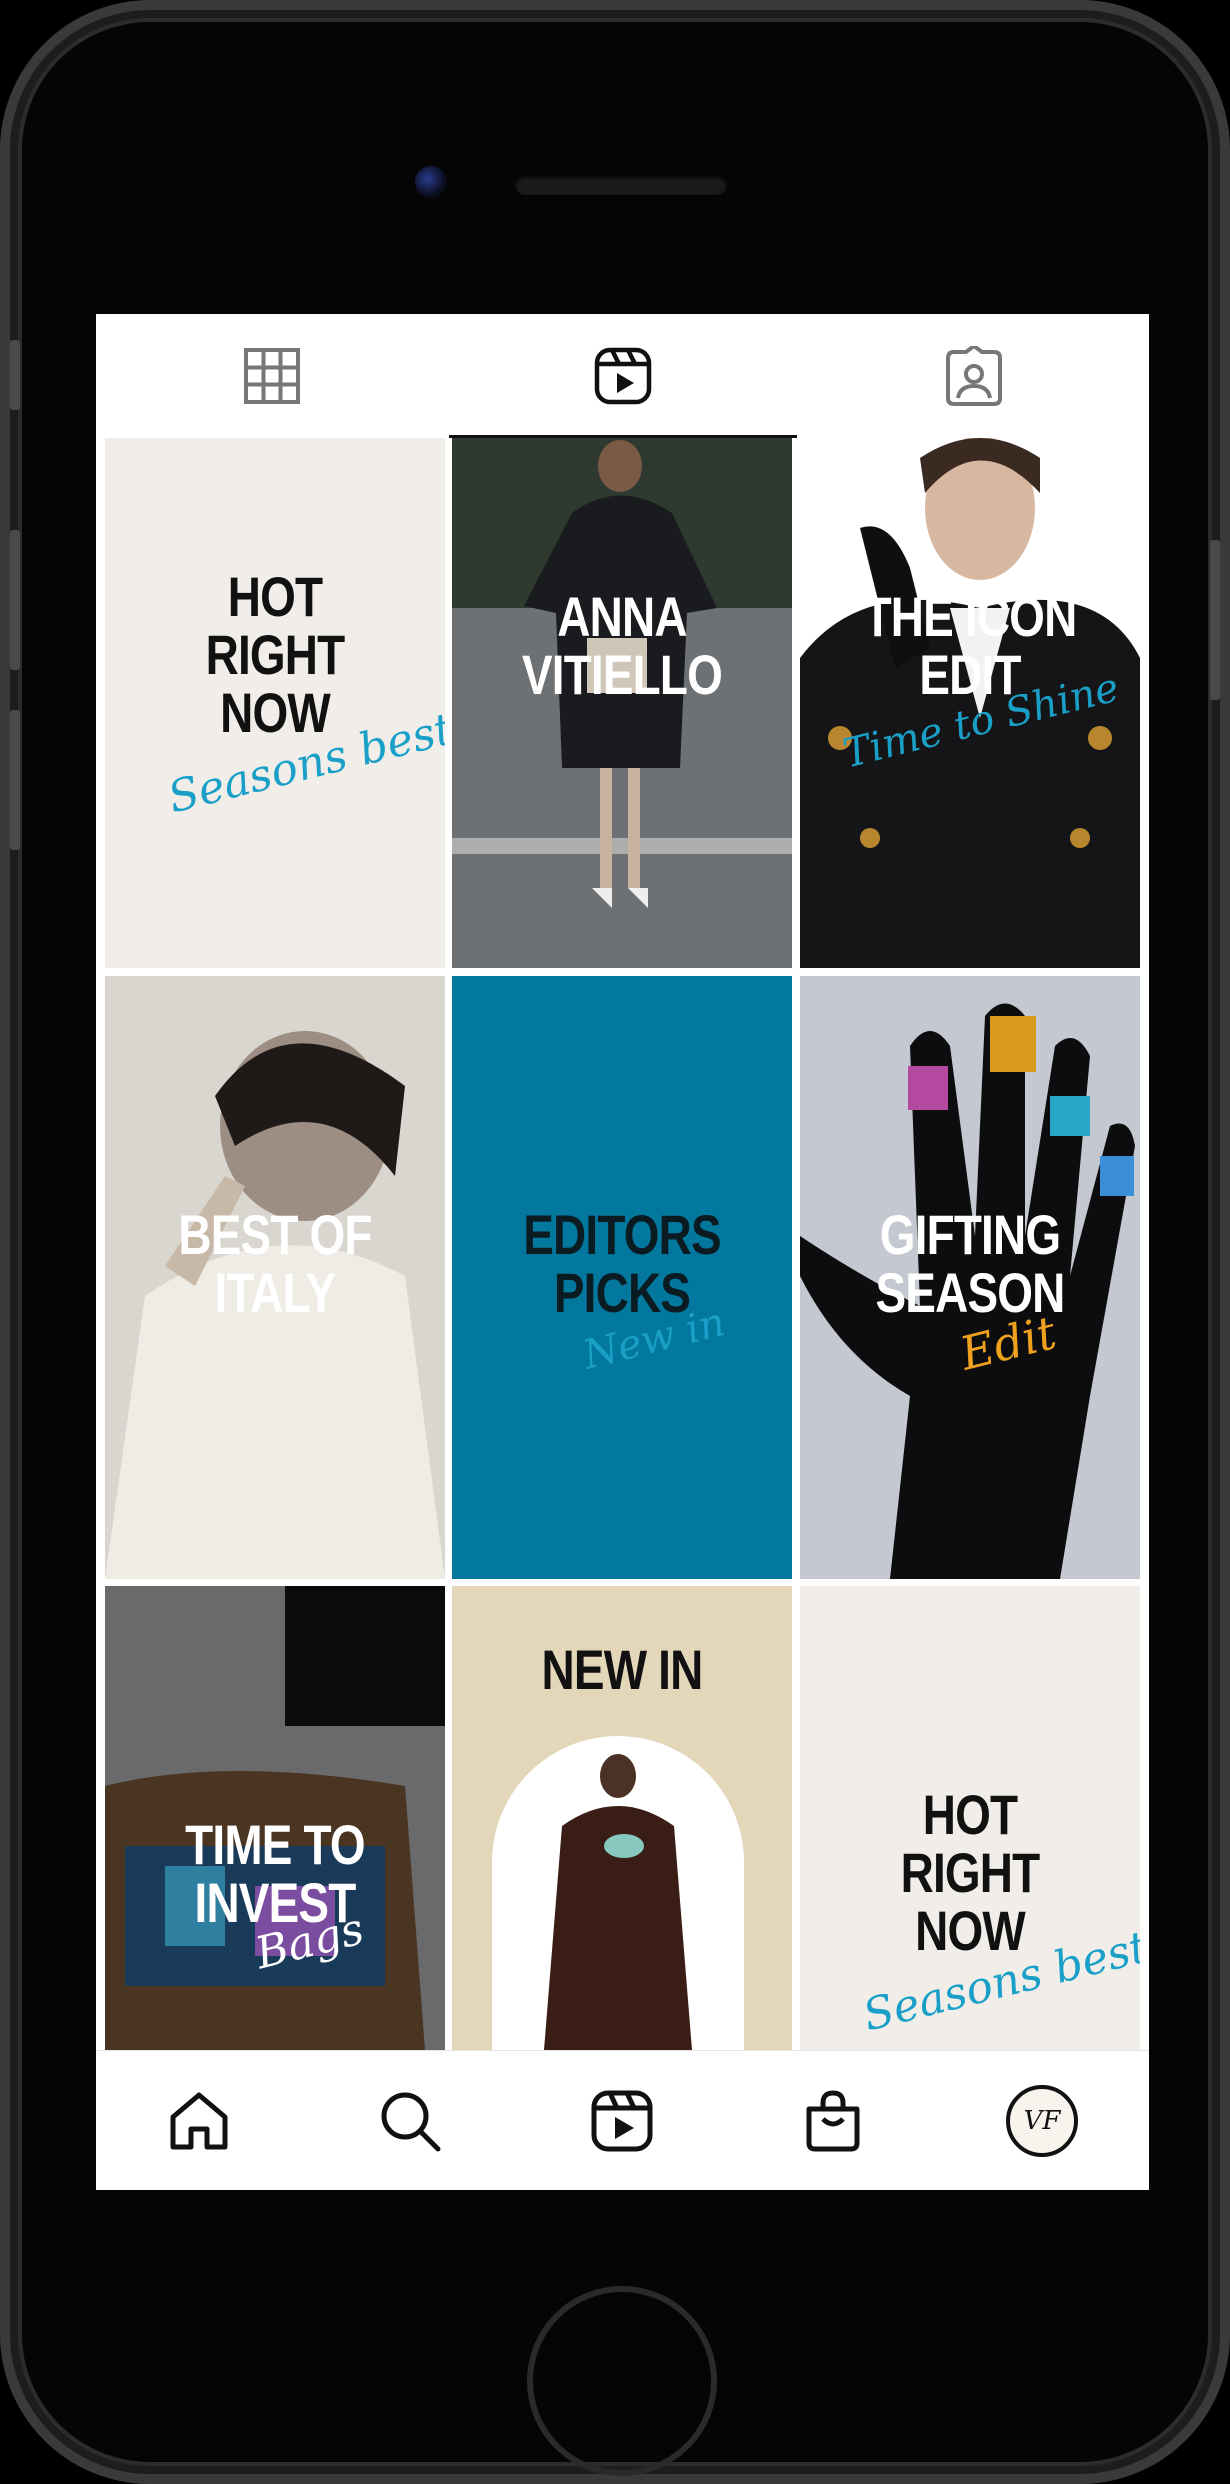 This screenshot has height=2484, width=1230. I want to click on reel-tile-best-of-italy: BEST OF ITALY, so click(275, 1277).